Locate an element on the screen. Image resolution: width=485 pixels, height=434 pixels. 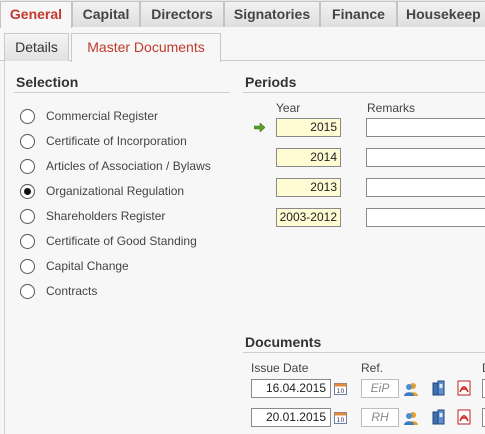
radio-certificate-of-good-standing: Certificate of Good Standing is located at coordinates (108, 241).